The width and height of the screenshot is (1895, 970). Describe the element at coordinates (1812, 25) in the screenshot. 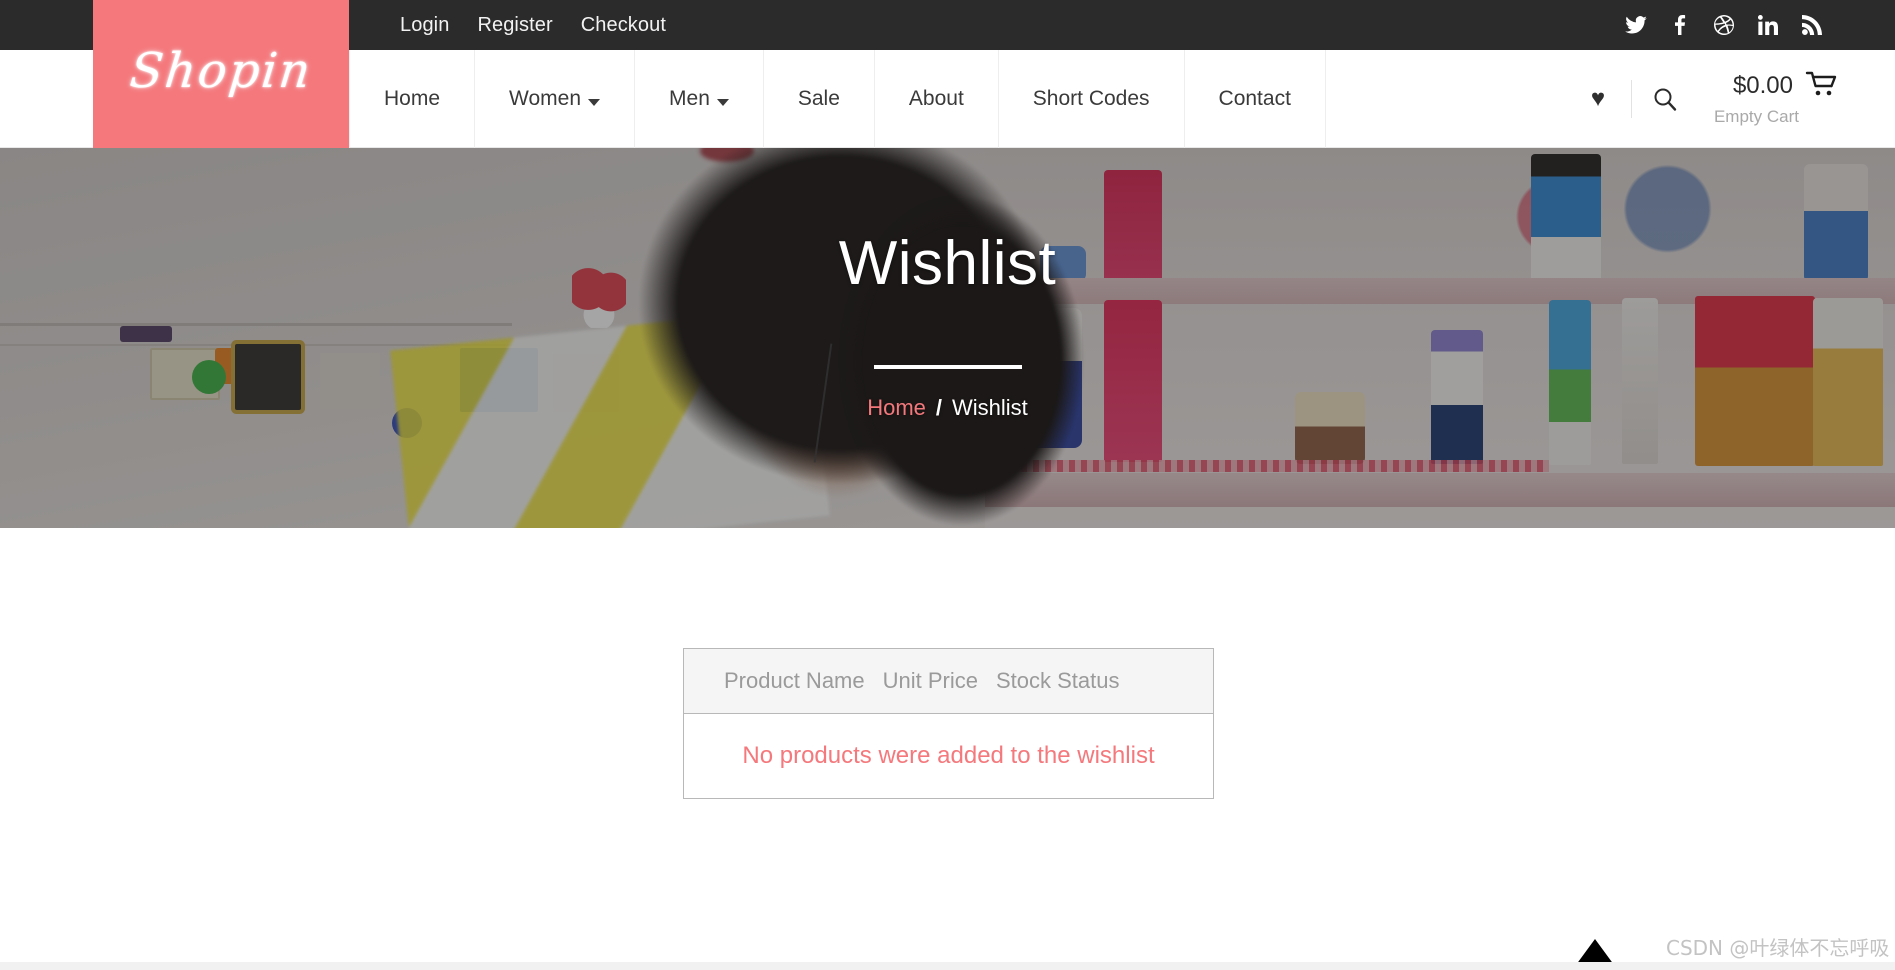

I see `rss-icon` at that location.